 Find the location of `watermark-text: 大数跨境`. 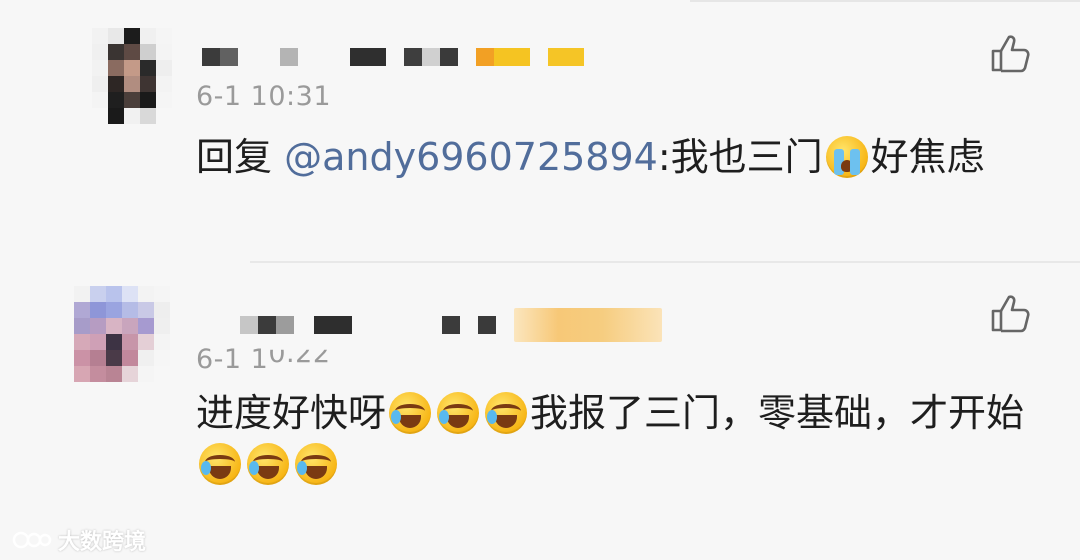

watermark-text: 大数跨境 is located at coordinates (102, 542).